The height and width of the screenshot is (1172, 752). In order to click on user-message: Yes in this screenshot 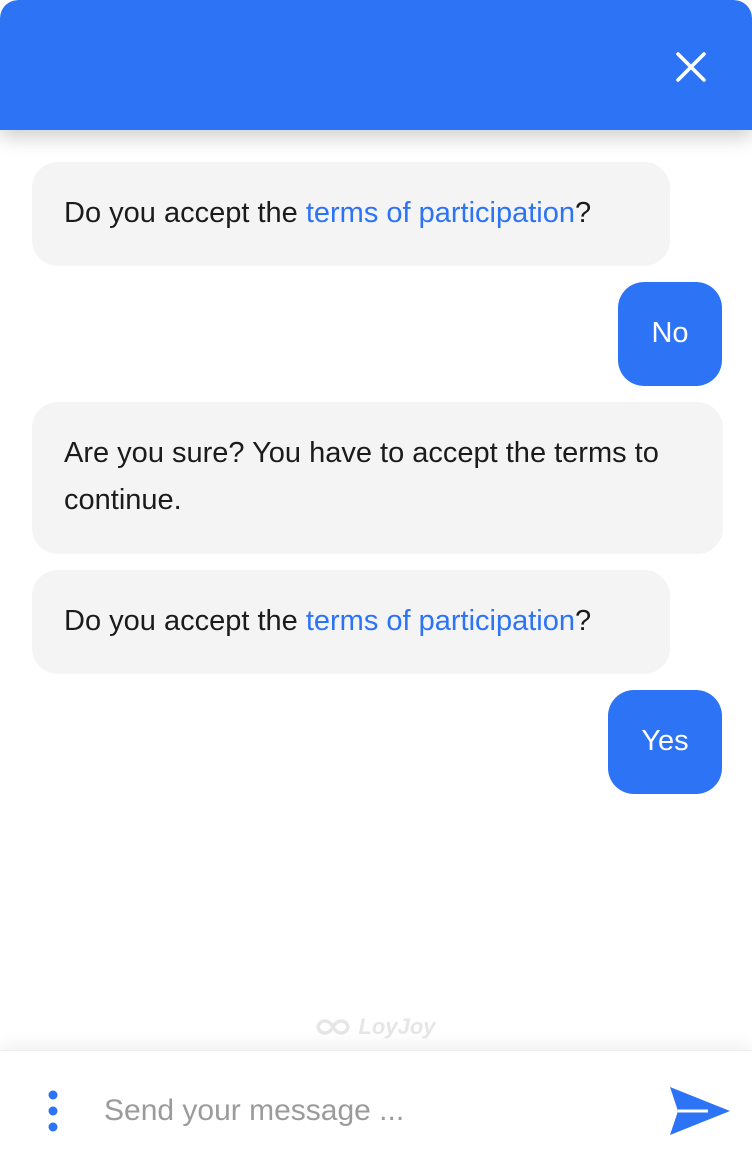, I will do `click(665, 742)`.